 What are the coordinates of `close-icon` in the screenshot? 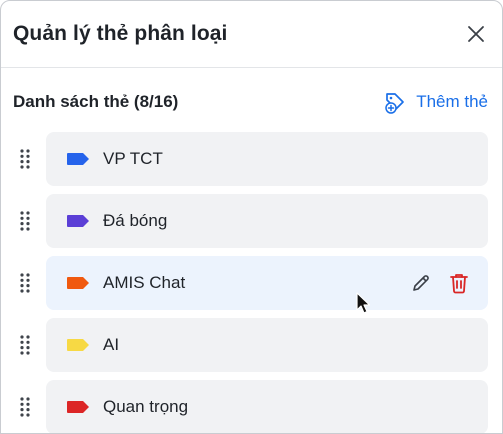 It's located at (476, 34).